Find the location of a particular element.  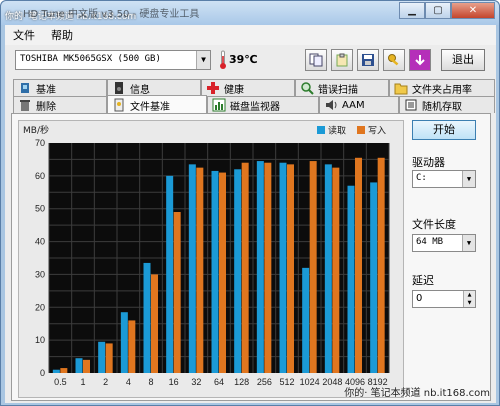

close-button: ✕ is located at coordinates (473, 10).